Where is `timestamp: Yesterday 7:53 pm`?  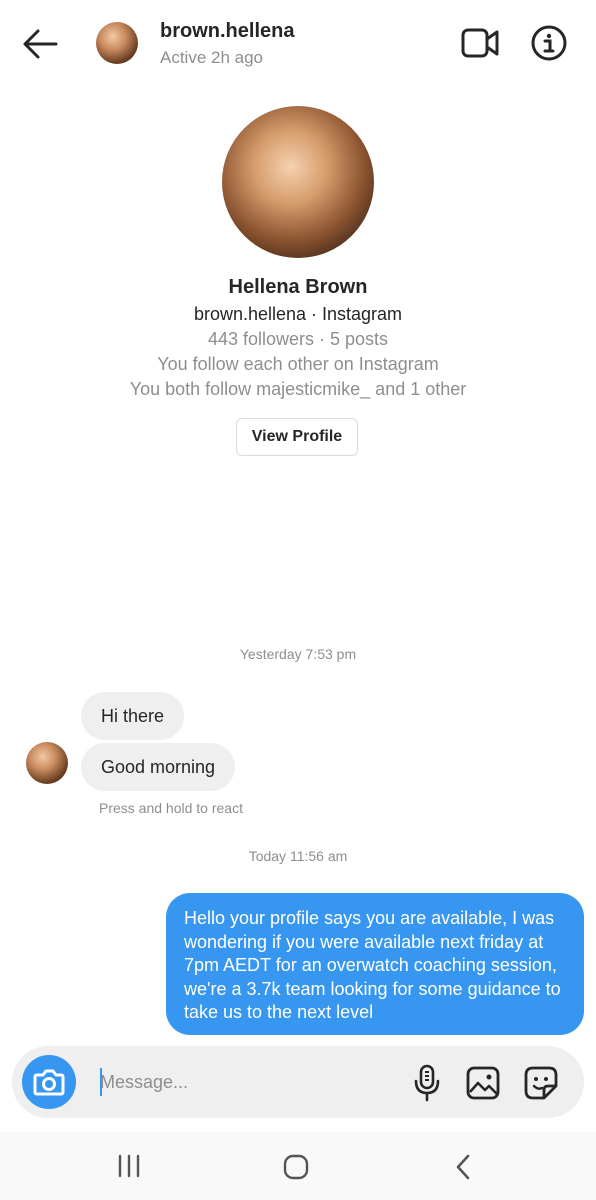
timestamp: Yesterday 7:53 pm is located at coordinates (298, 654).